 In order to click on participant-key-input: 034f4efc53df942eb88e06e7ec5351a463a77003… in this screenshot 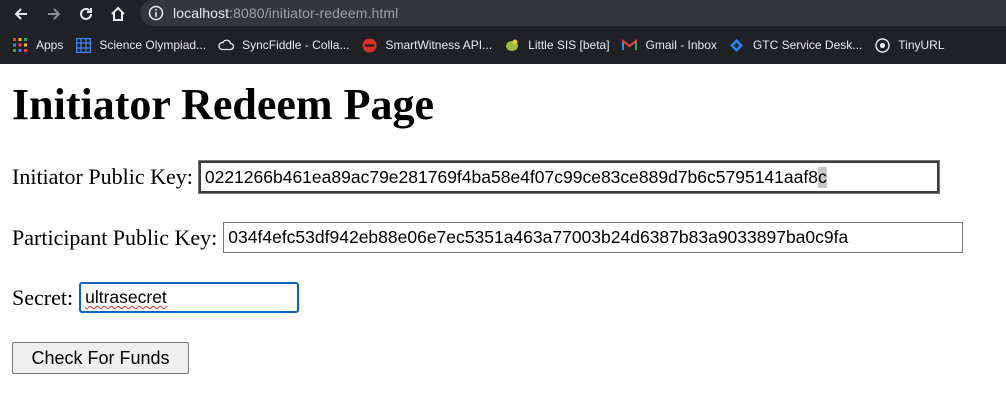, I will do `click(593, 237)`.